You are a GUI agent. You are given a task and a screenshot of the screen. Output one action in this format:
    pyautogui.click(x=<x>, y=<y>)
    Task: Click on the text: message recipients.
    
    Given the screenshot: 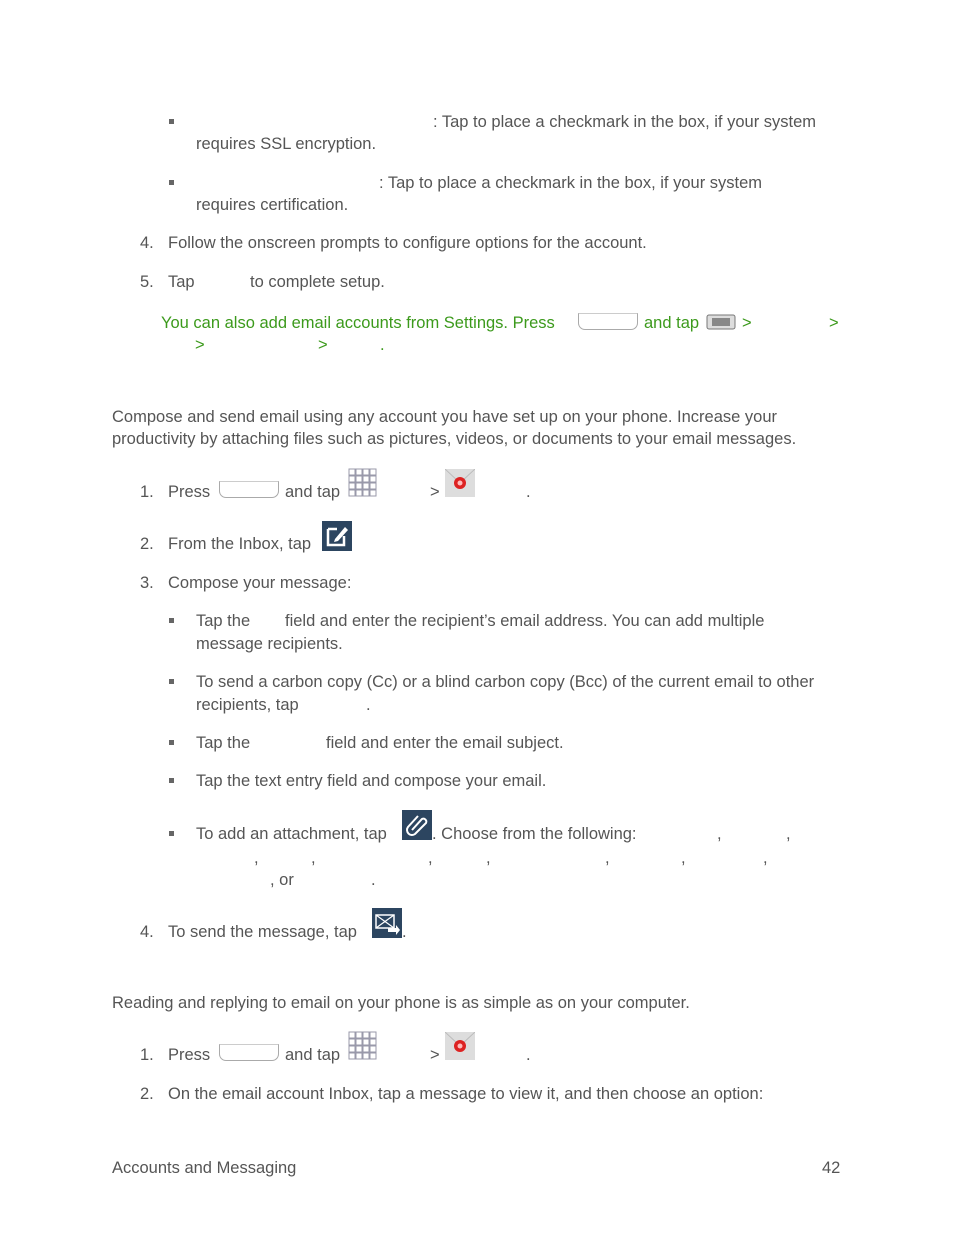 What is the action you would take?
    pyautogui.click(x=269, y=644)
    